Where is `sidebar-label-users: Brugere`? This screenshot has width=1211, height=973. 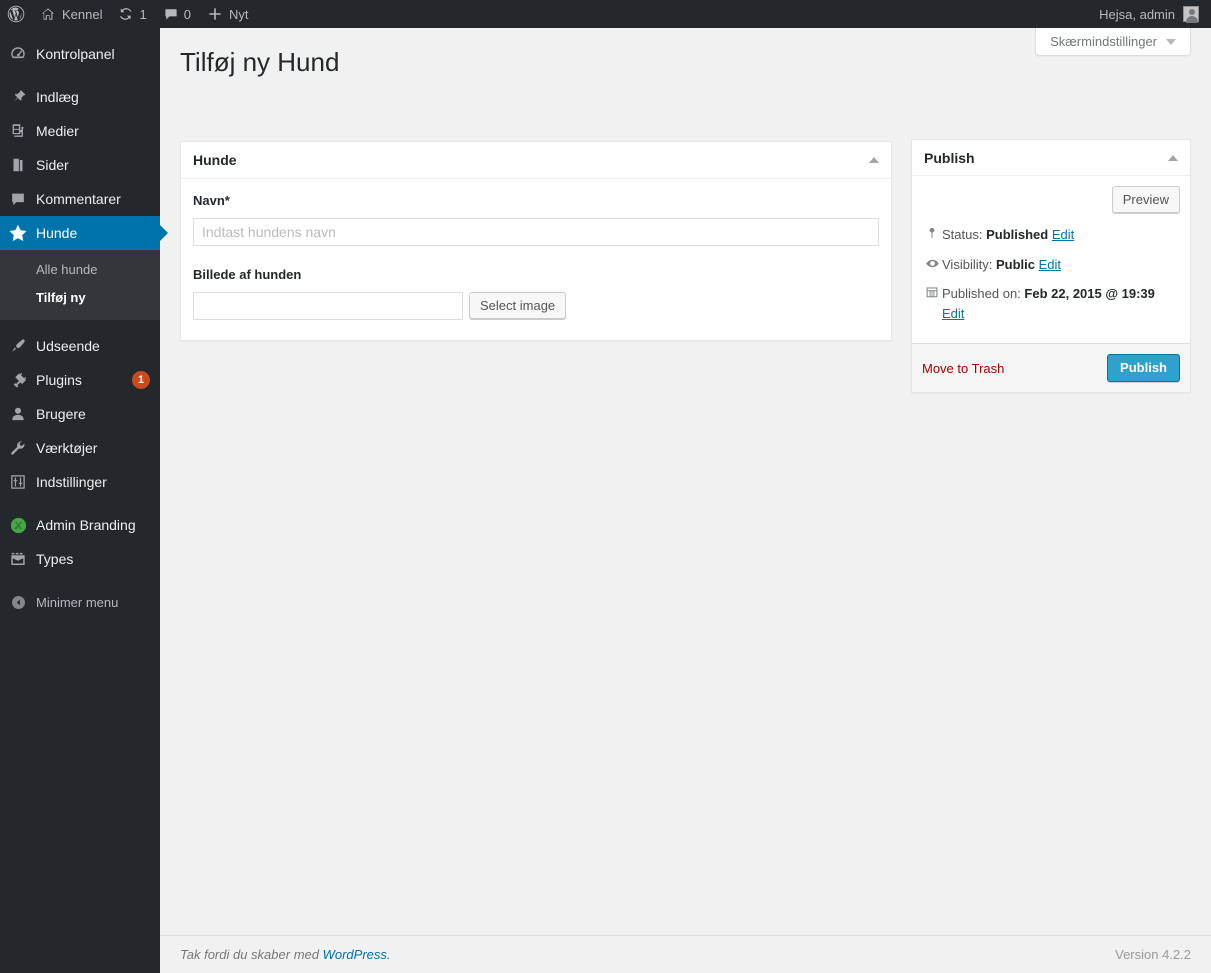
sidebar-label-users: Brugere is located at coordinates (61, 414).